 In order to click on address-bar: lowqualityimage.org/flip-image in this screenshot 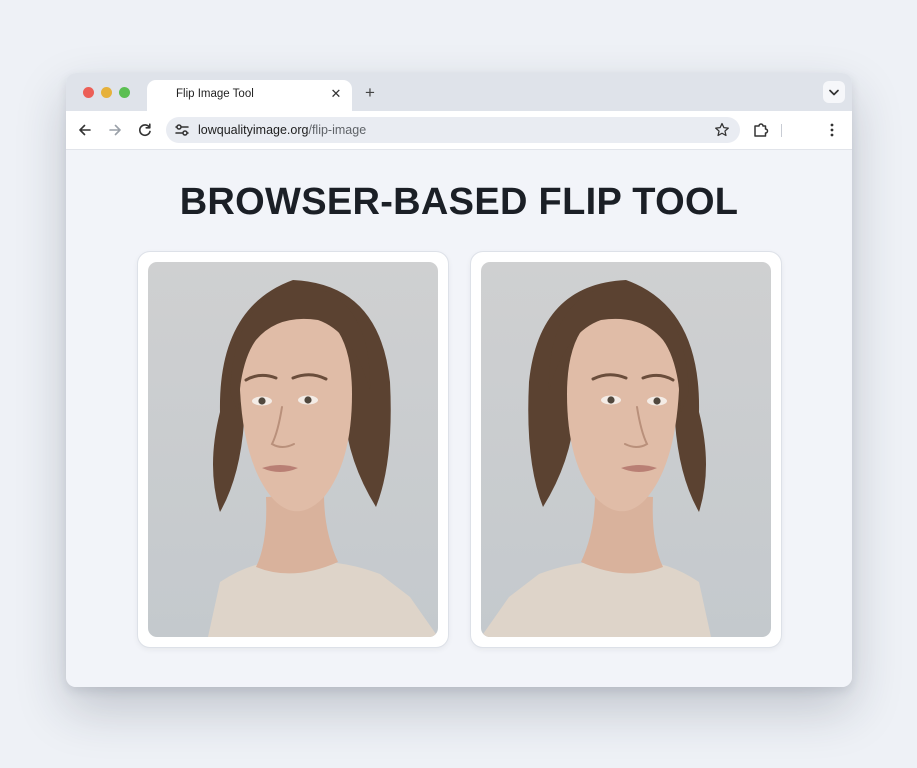, I will do `click(453, 130)`.